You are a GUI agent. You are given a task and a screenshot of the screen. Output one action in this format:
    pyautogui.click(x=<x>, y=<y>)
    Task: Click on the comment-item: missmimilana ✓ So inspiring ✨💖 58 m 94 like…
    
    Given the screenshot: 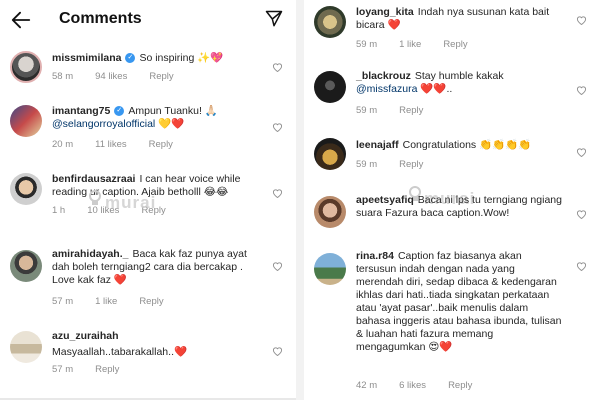 What is the action you would take?
    pyautogui.click(x=148, y=70)
    